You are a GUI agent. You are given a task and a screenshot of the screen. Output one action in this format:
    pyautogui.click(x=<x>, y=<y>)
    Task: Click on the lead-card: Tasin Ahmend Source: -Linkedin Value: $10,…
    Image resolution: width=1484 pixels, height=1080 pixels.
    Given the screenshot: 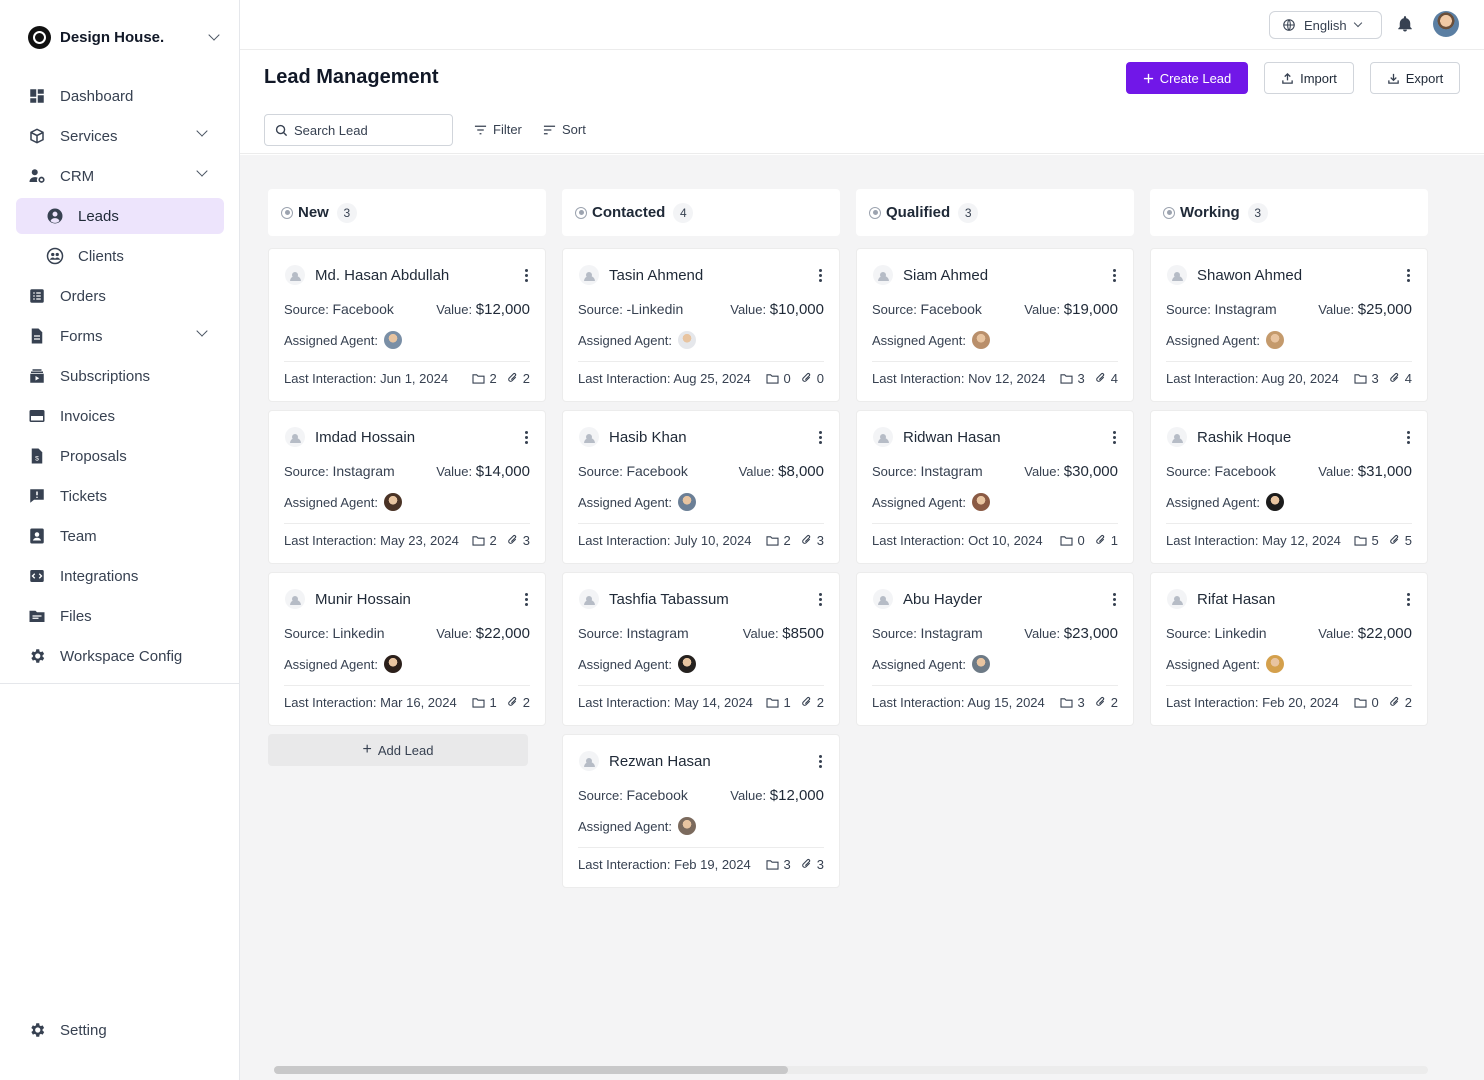 What is the action you would take?
    pyautogui.click(x=701, y=325)
    